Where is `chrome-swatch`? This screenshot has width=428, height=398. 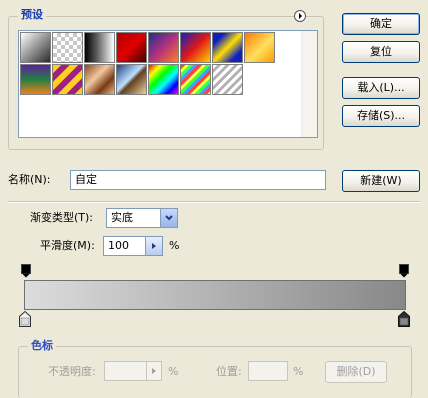
chrome-swatch is located at coordinates (131, 79).